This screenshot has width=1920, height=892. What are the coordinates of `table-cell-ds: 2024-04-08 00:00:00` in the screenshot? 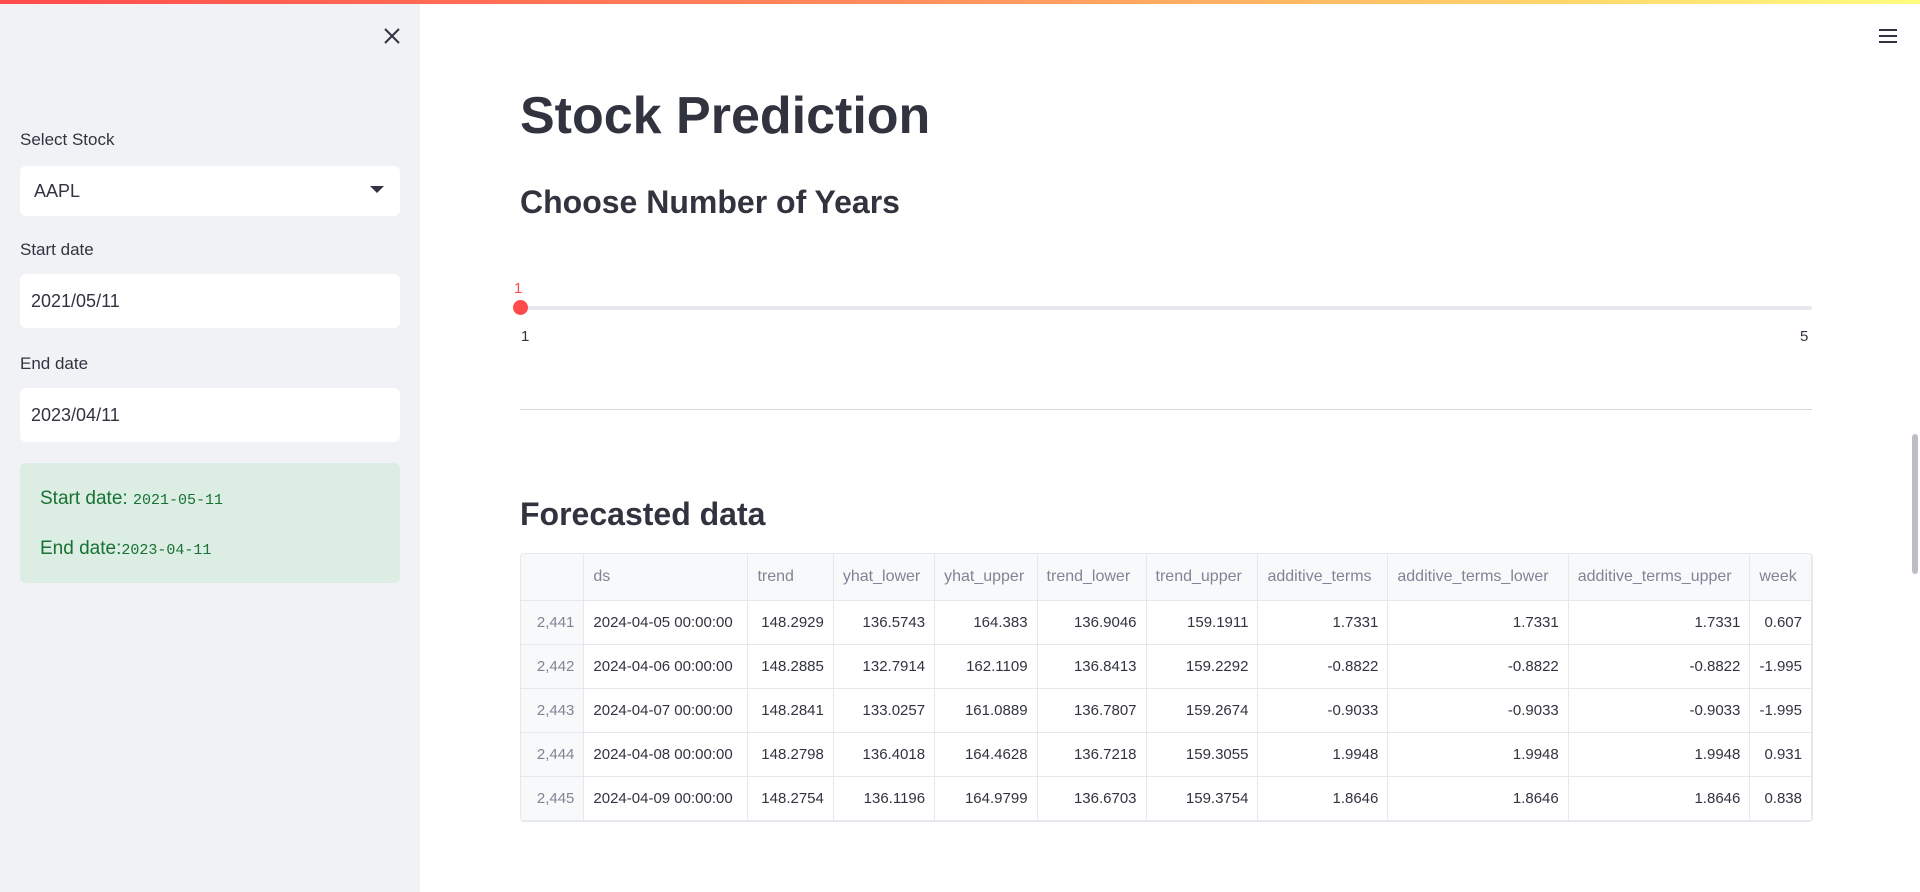 It's located at (666, 754).